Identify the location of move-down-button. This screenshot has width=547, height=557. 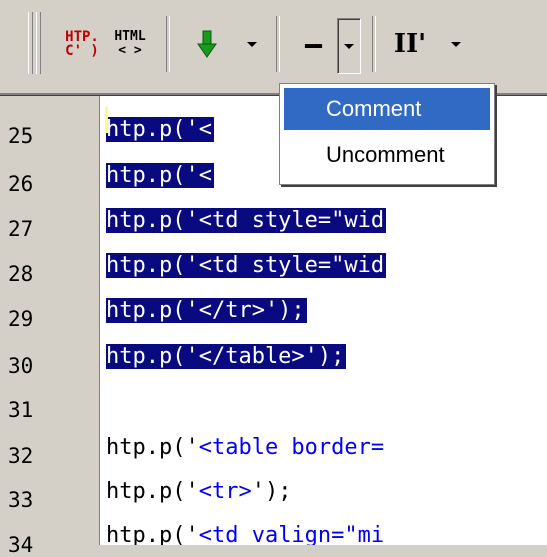
(207, 44).